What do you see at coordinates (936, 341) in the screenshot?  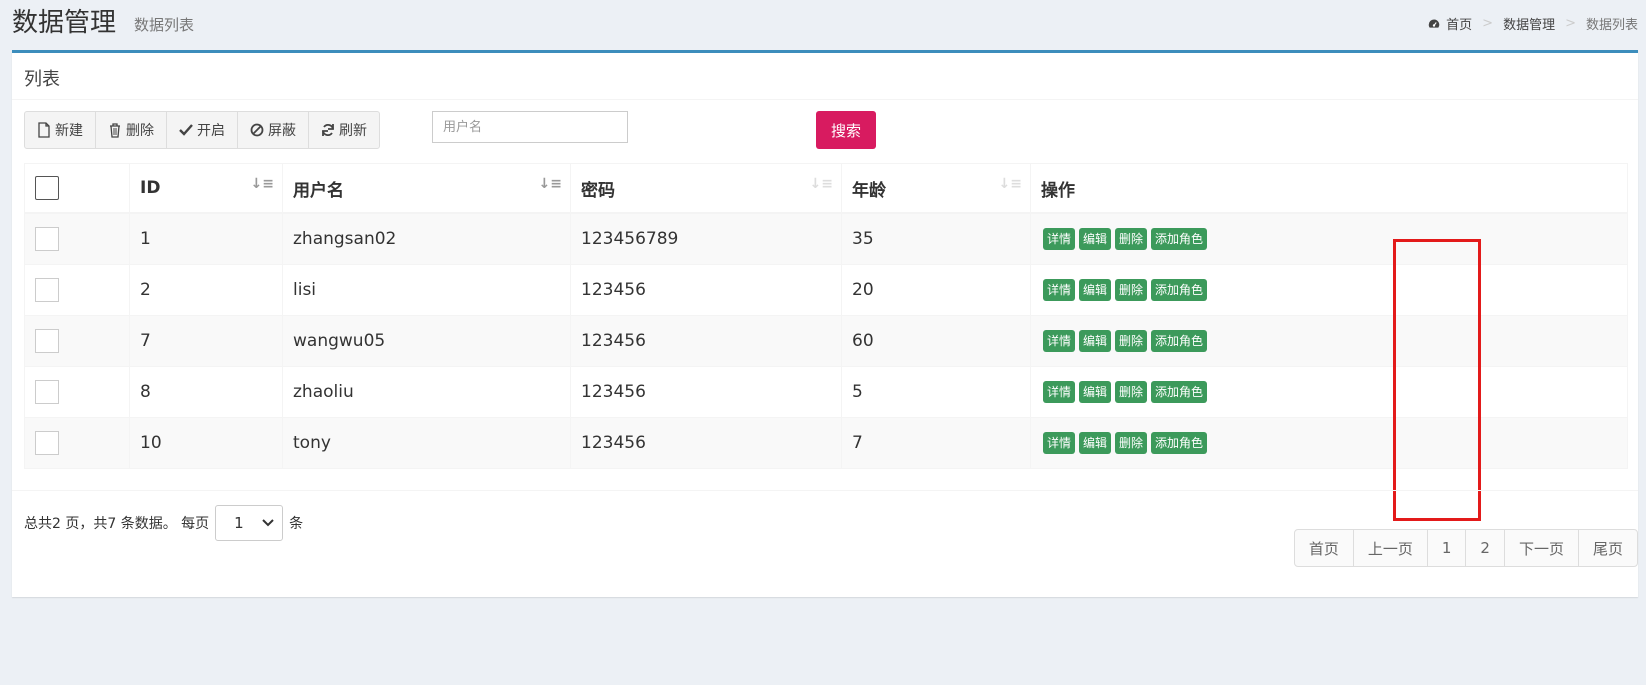 I see `cell-age: 60` at bounding box center [936, 341].